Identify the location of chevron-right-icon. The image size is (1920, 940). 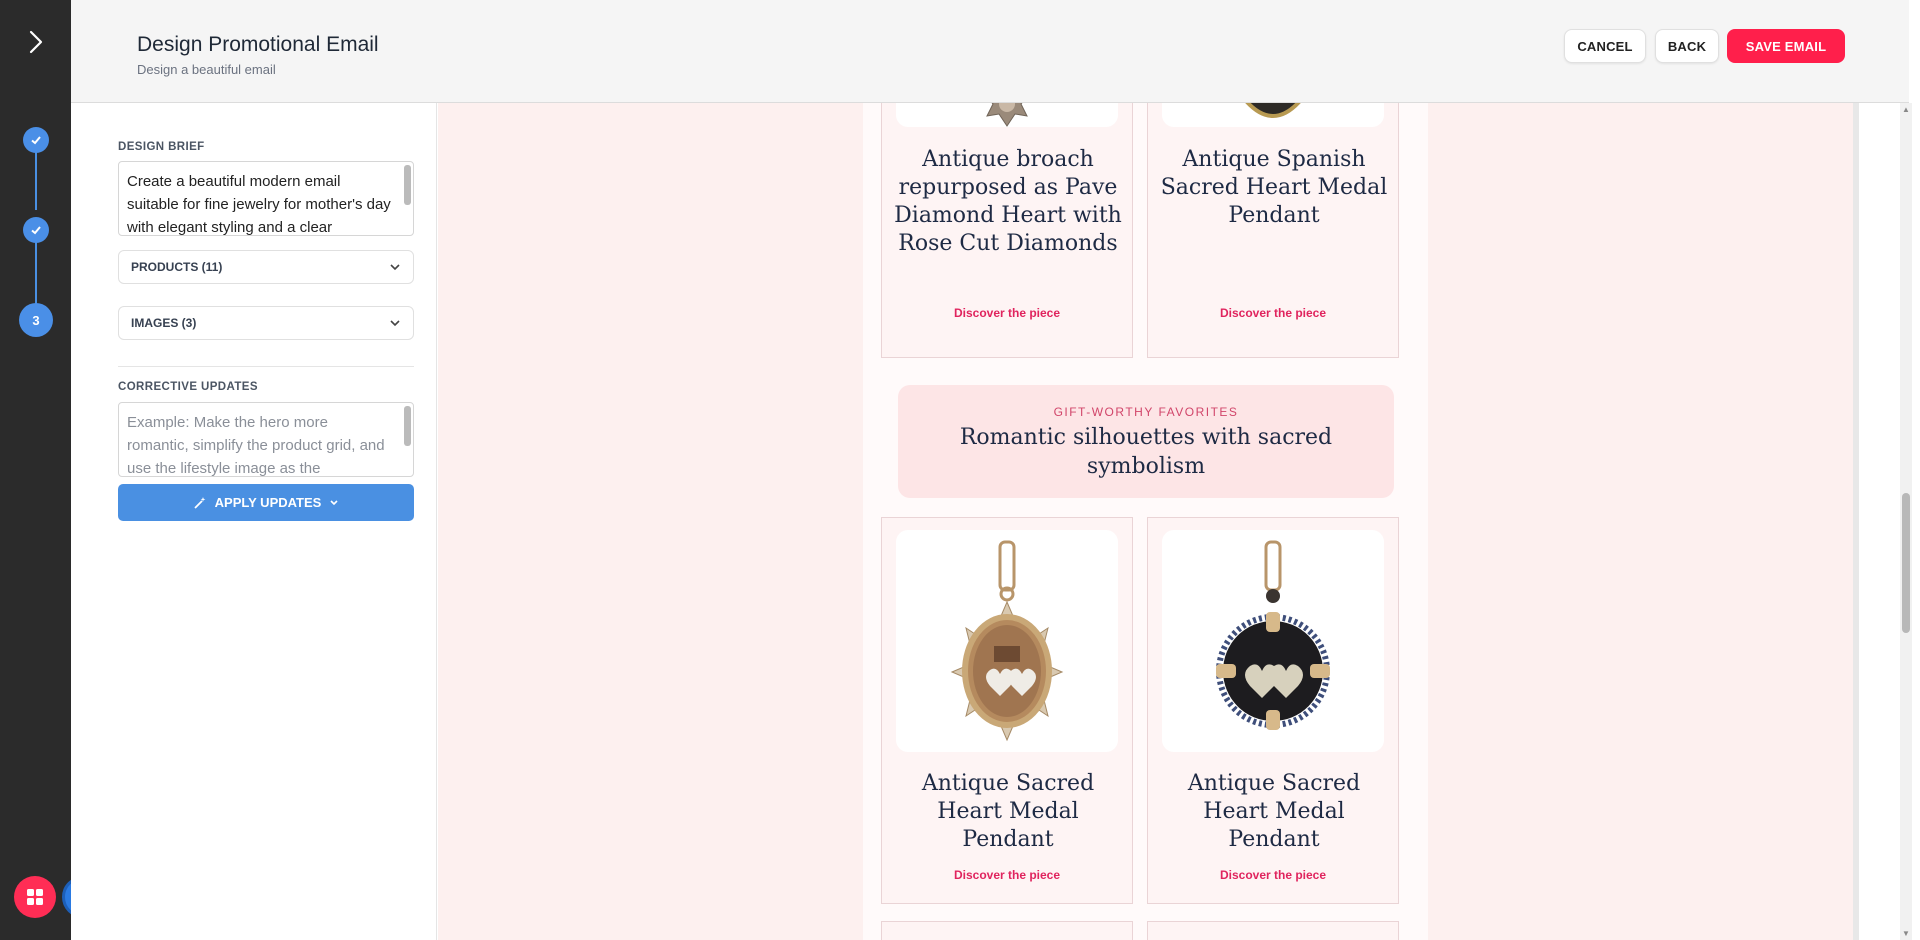
(35, 42).